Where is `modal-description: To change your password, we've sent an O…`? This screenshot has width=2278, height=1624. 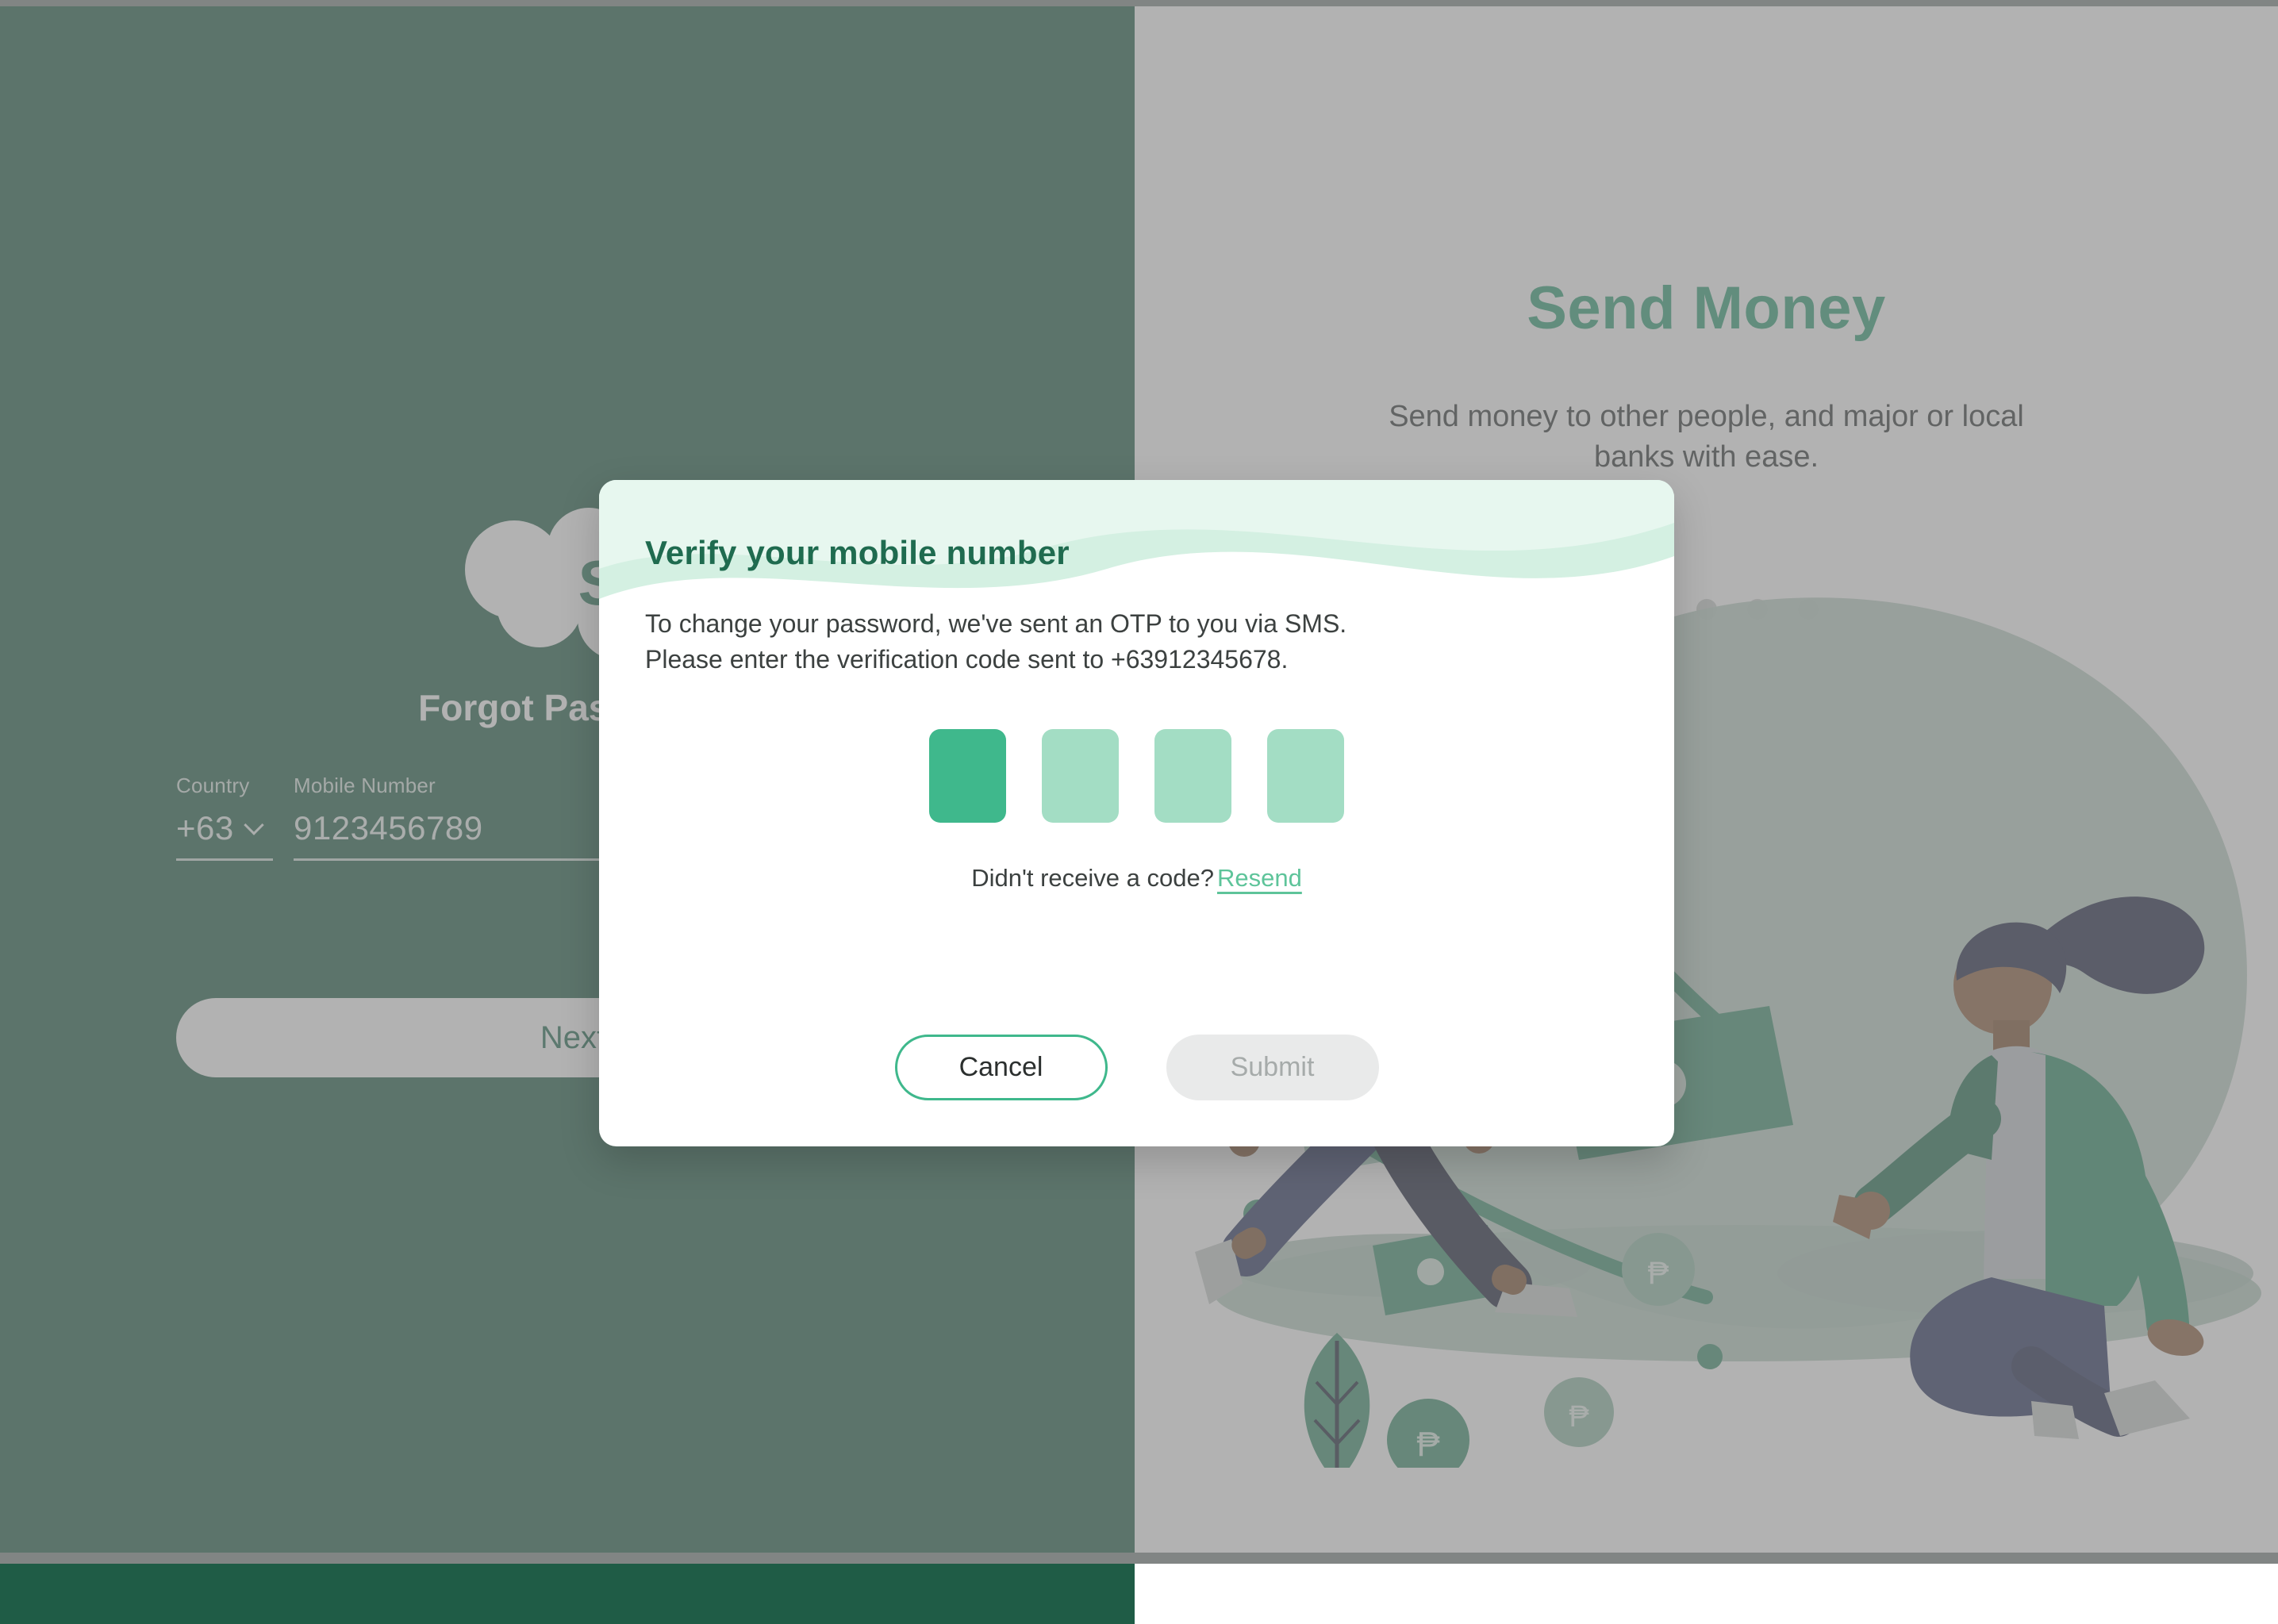
modal-description: To change your password, we've sent an O… is located at coordinates (1136, 642).